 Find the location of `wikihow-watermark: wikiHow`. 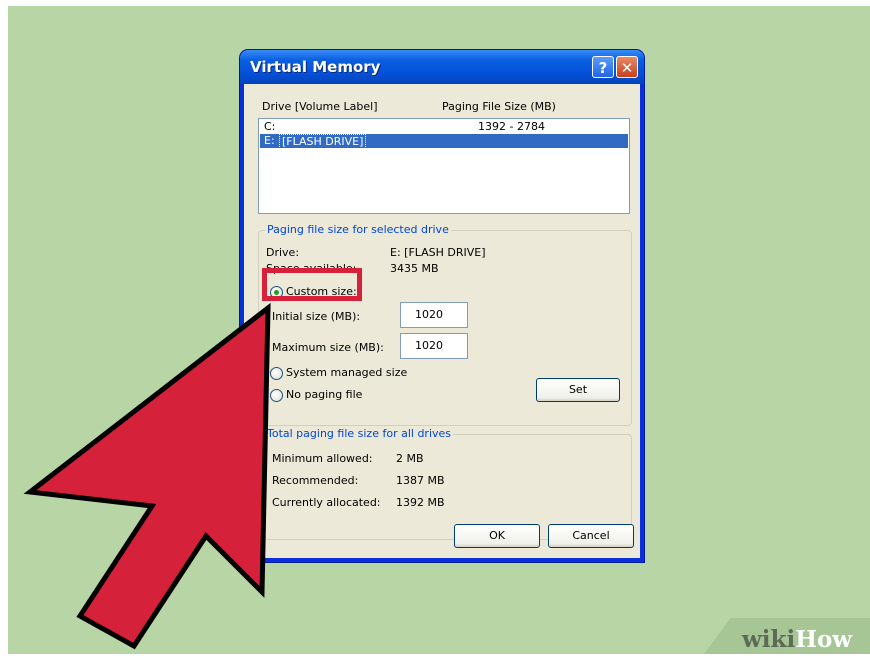

wikihow-watermark: wikiHow is located at coordinates (797, 639).